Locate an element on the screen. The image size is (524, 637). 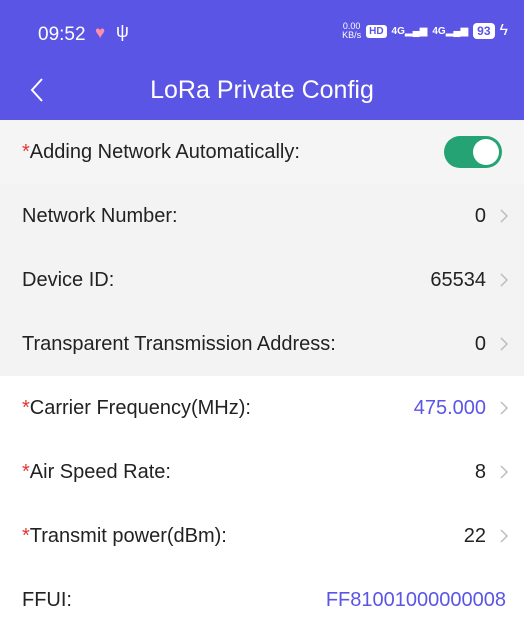
settings-row-carrier-frequency: *Carrier Frequency(MHz): 475.000 is located at coordinates (262, 408).